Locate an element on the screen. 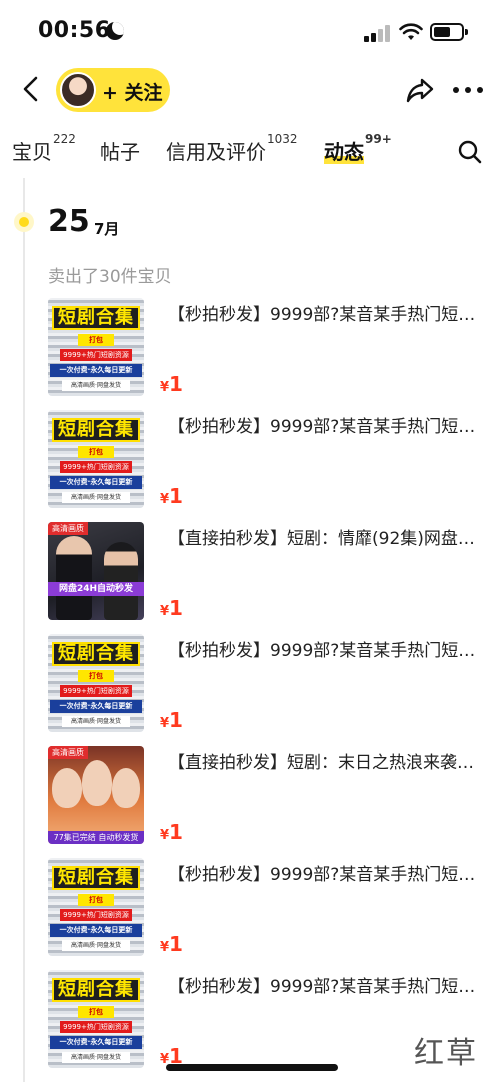 The height and width of the screenshot is (1082, 500). moon-icon is located at coordinates (115, 31).